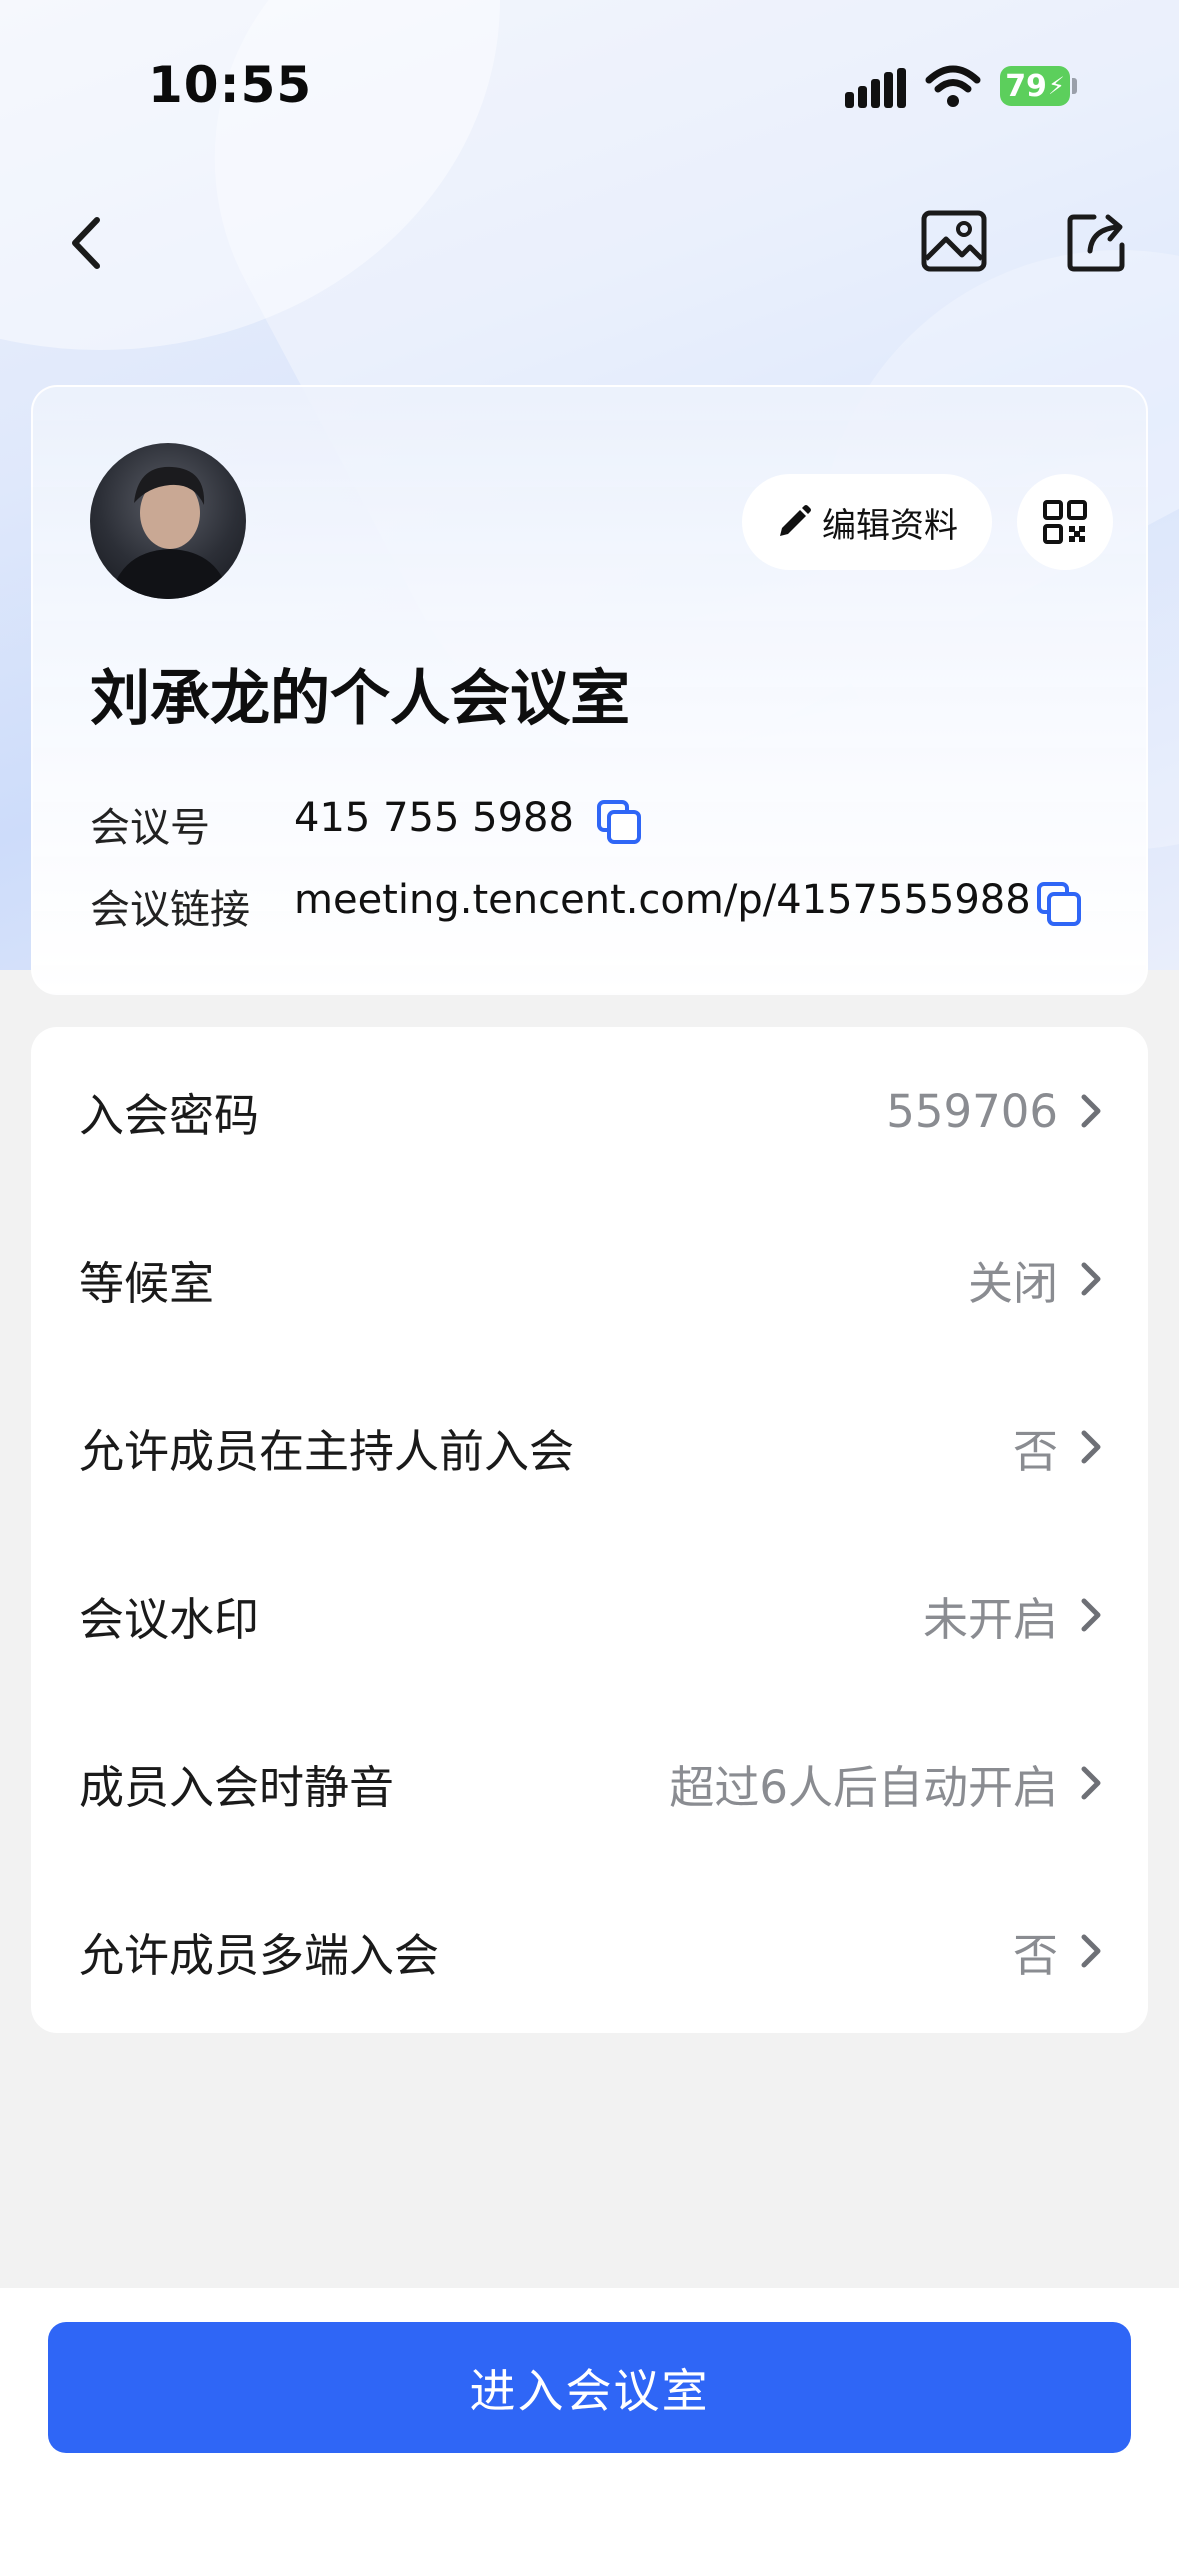 The height and width of the screenshot is (2556, 1179). I want to click on setting-row-watermark: 会议水印 未开启, so click(589, 1615).